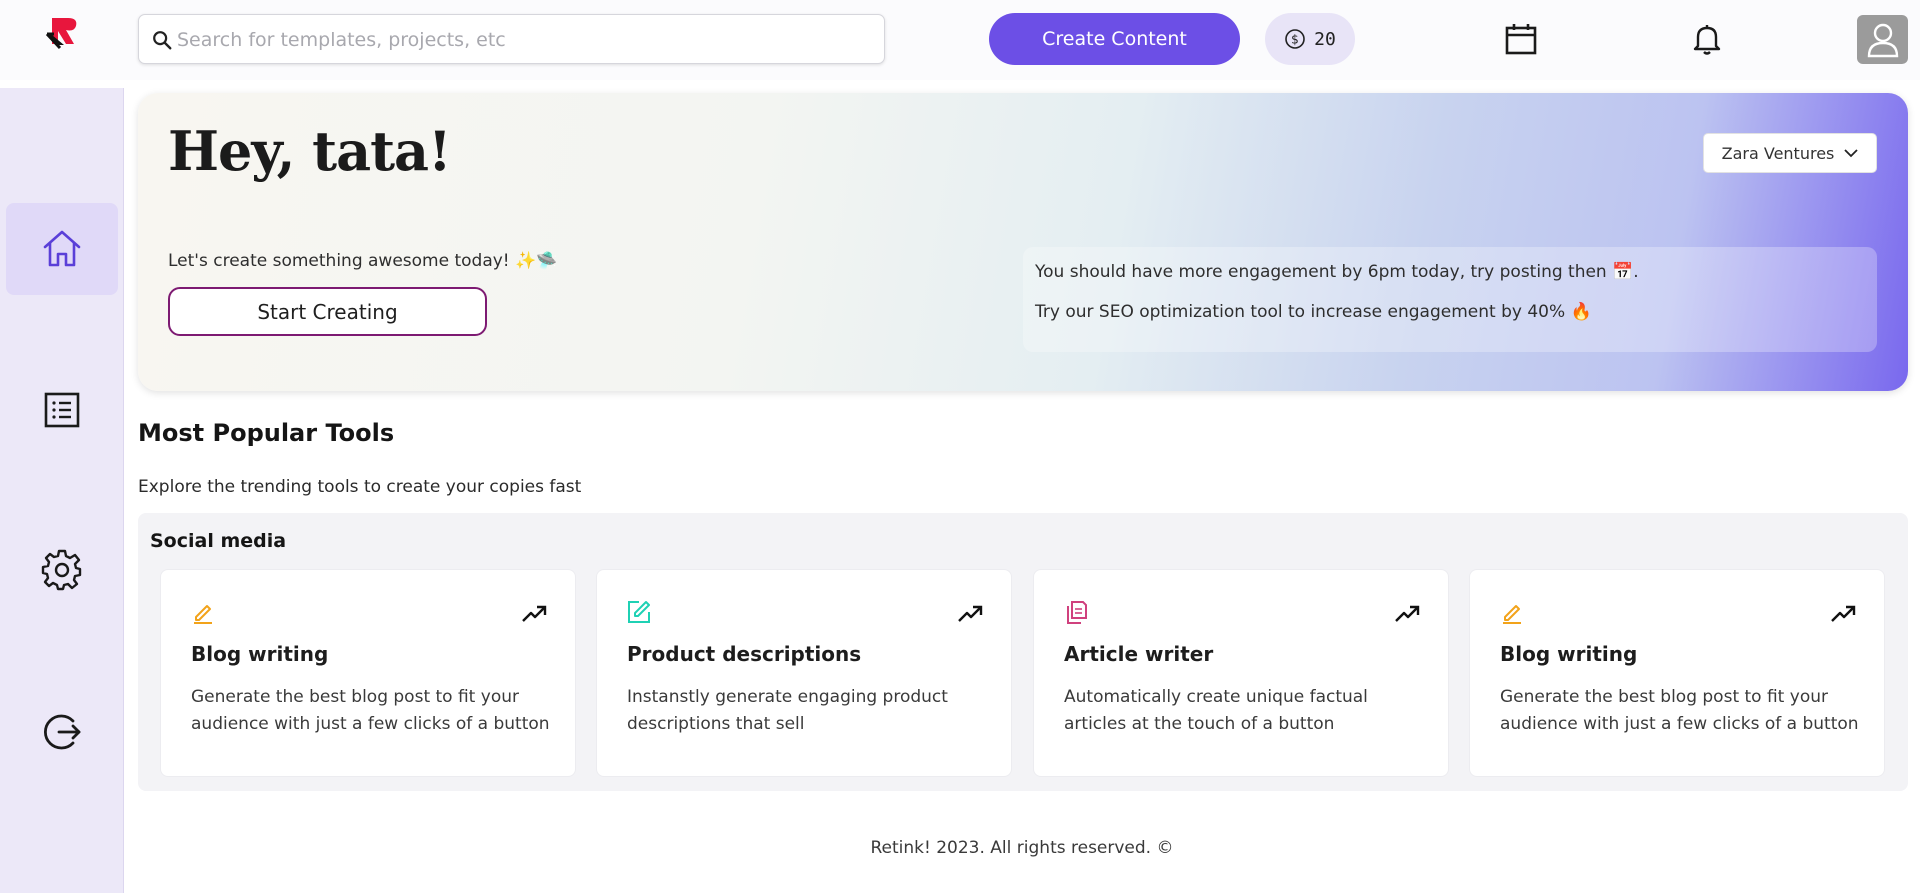  Describe the element at coordinates (62, 490) in the screenshot. I see `sidebar` at that location.